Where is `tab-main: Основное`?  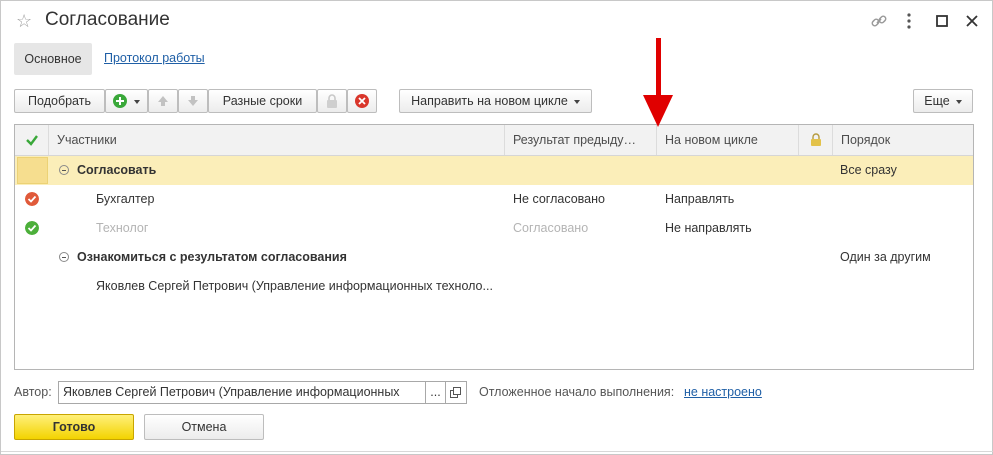
tab-main: Основное is located at coordinates (53, 59).